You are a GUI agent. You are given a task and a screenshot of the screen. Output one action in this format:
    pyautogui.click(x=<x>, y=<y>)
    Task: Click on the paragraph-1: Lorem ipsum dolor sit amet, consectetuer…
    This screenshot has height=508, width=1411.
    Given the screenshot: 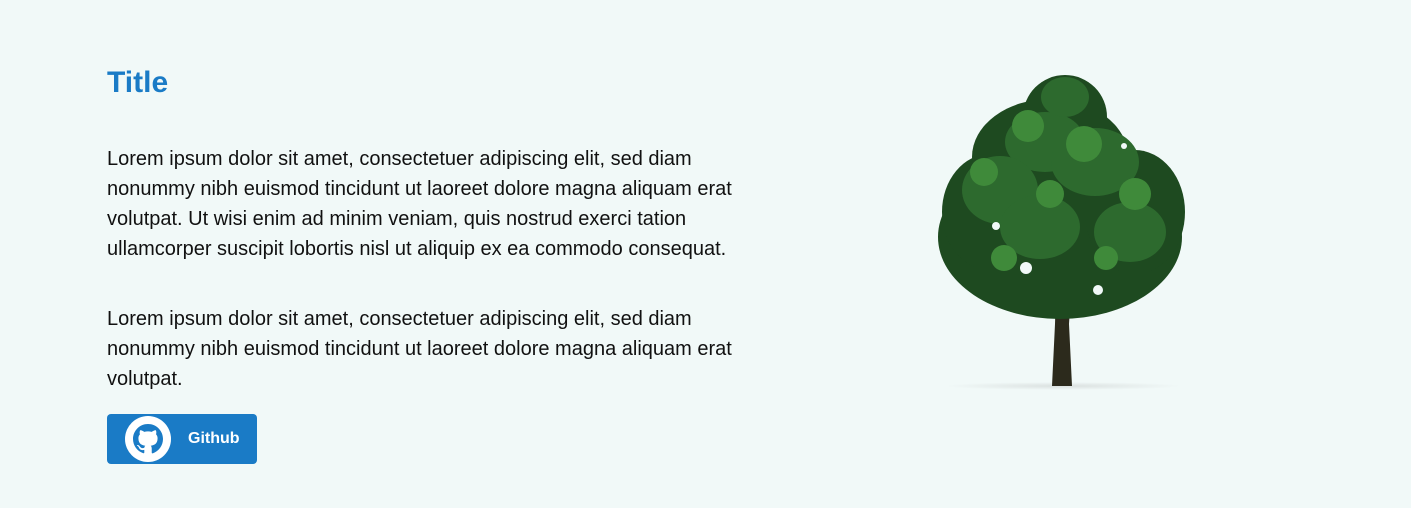 What is the action you would take?
    pyautogui.click(x=419, y=204)
    